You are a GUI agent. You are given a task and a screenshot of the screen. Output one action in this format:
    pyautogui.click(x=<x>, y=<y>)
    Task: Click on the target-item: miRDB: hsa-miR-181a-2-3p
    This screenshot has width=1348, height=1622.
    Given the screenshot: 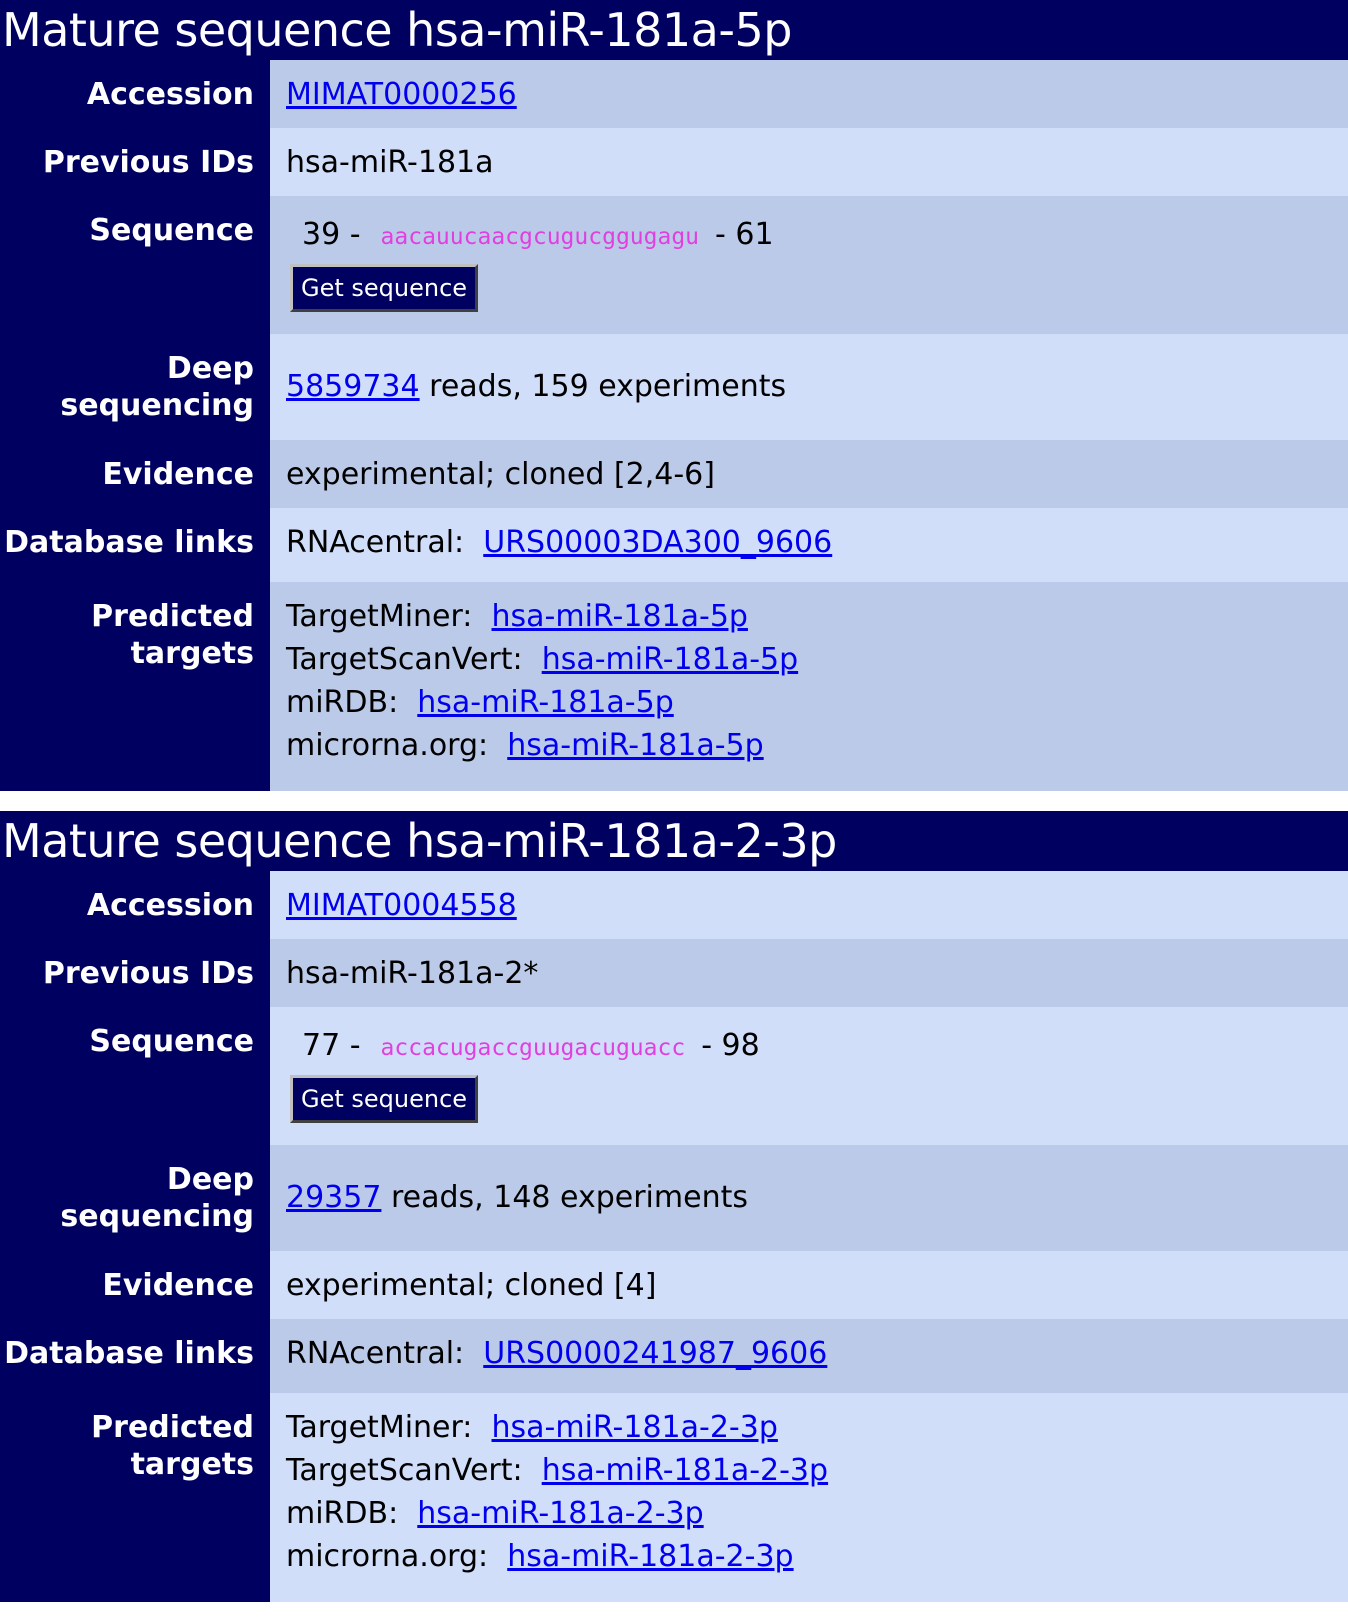 What is the action you would take?
    pyautogui.click(x=495, y=1513)
    